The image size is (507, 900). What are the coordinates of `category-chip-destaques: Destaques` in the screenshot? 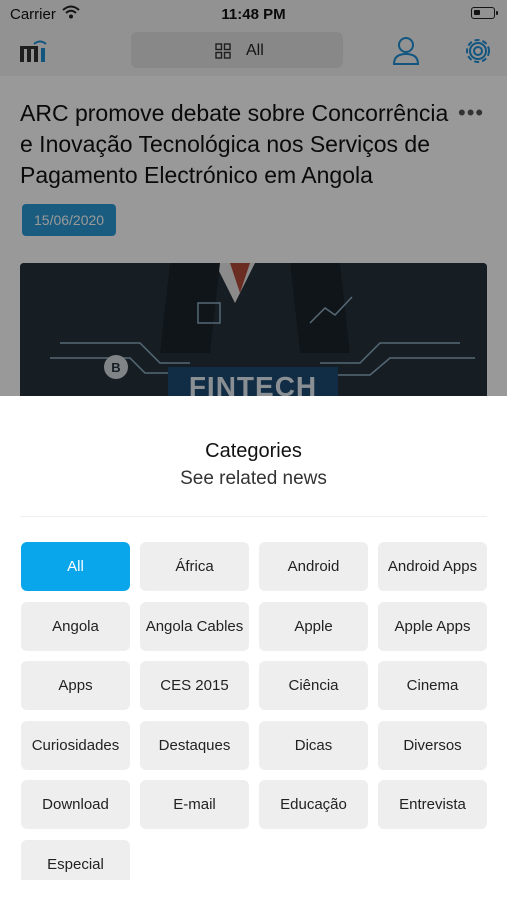 It's located at (194, 745).